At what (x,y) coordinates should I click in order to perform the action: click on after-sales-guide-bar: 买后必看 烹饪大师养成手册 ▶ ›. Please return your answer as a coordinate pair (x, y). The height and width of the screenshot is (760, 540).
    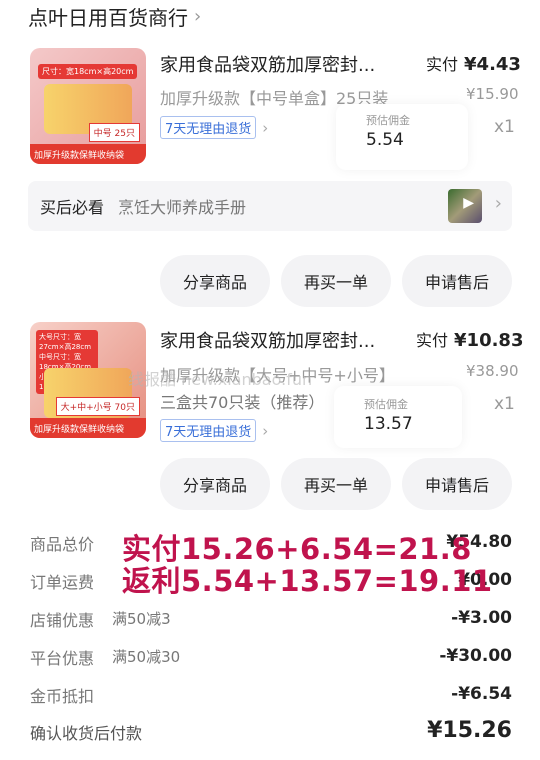
    Looking at the image, I should click on (270, 206).